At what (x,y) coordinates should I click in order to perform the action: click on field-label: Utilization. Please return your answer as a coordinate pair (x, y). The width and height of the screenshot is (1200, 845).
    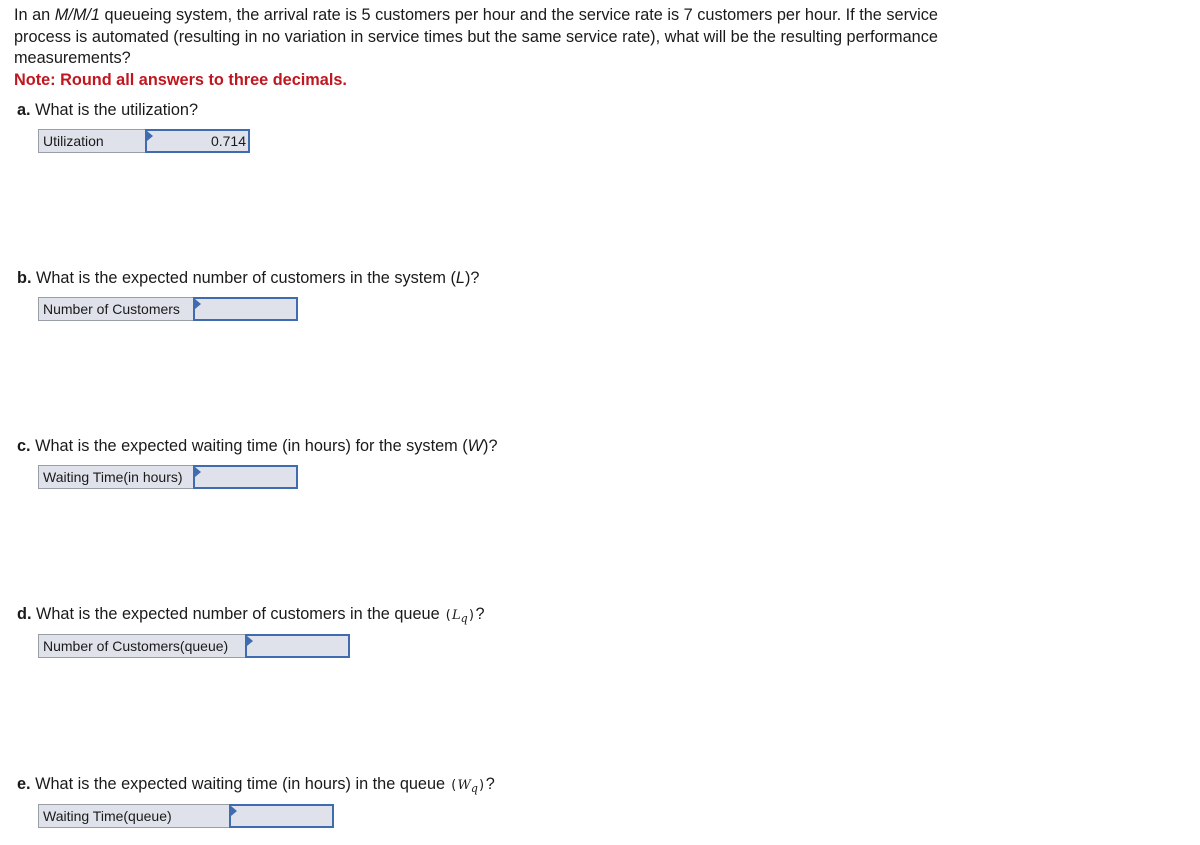
    Looking at the image, I should click on (91, 141).